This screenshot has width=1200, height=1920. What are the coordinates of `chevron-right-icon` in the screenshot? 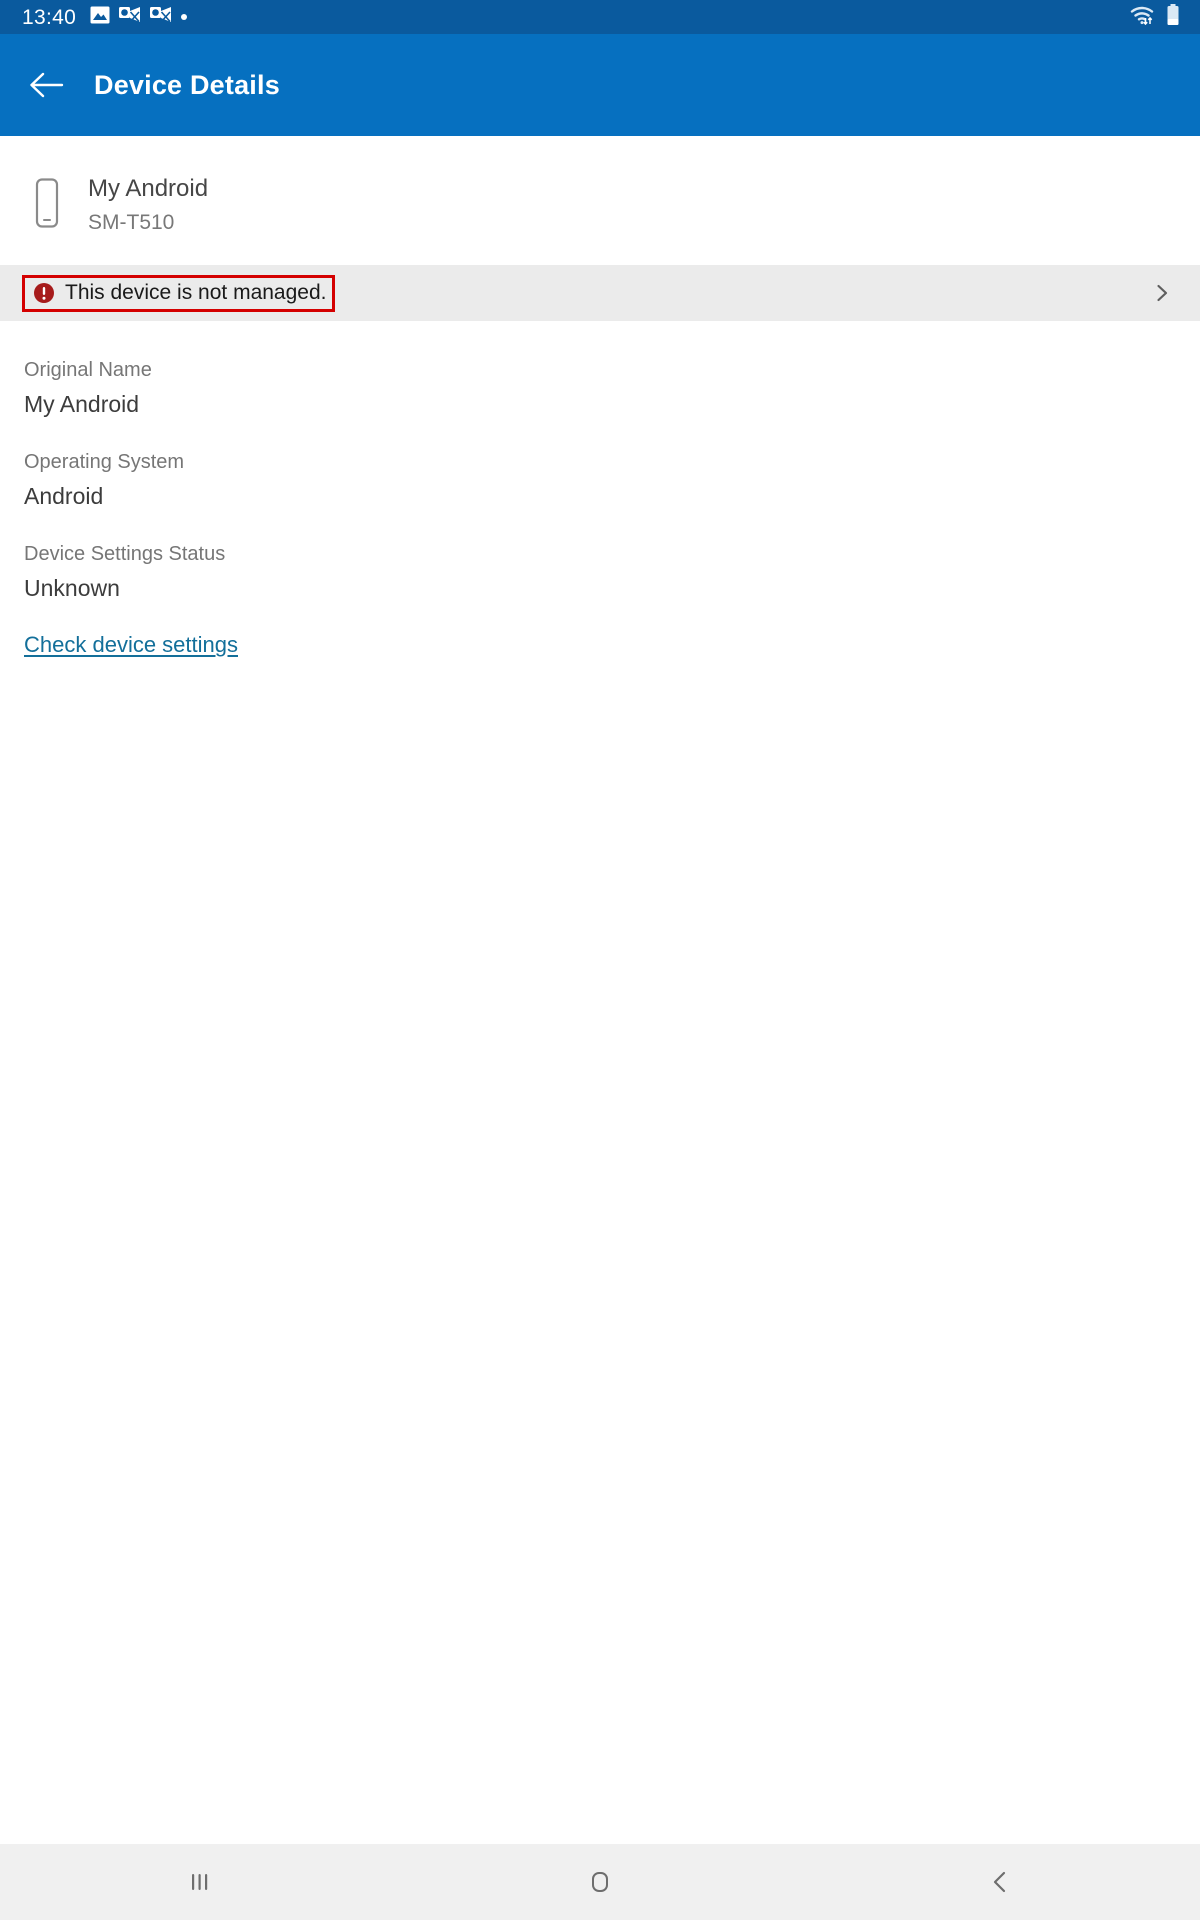 It's located at (1162, 293).